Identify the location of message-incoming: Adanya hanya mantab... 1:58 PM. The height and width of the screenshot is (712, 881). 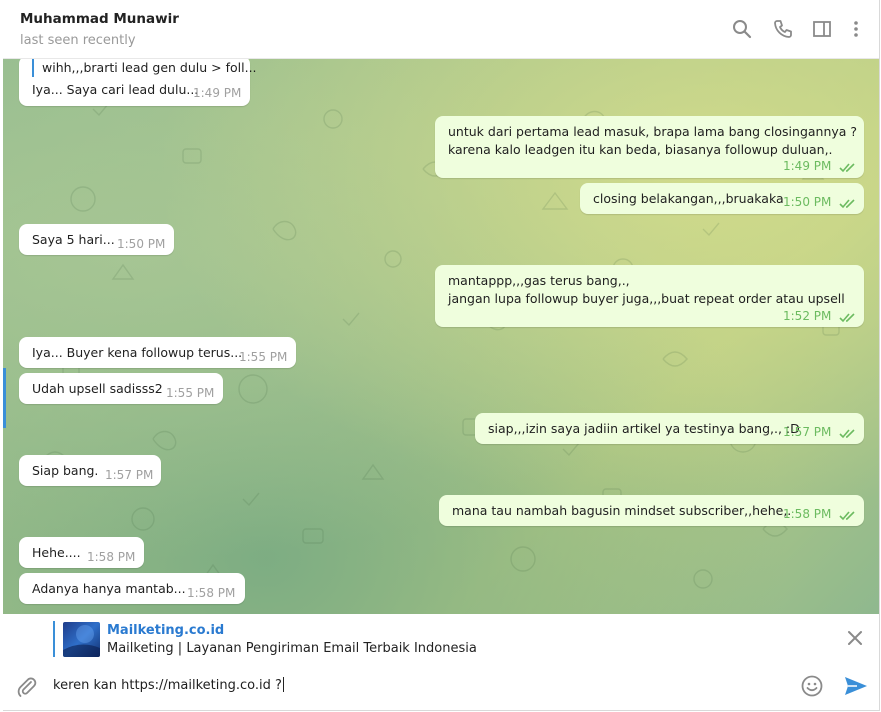
(132, 588).